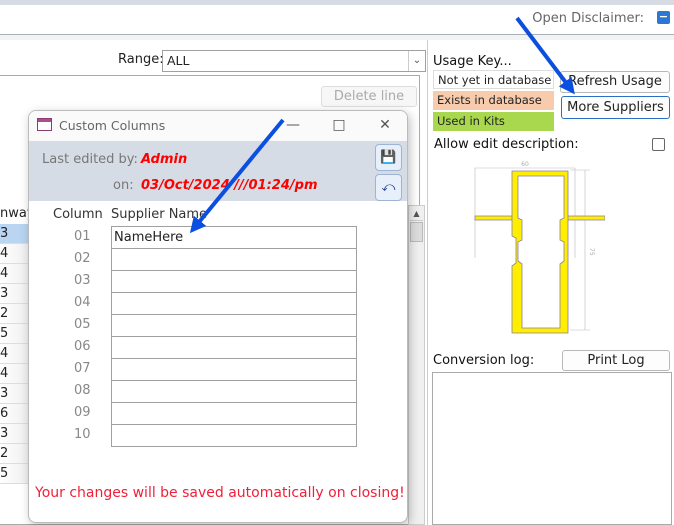 This screenshot has height=525, width=674. Describe the element at coordinates (591, 252) in the screenshot. I see `height-dimension: 75` at that location.